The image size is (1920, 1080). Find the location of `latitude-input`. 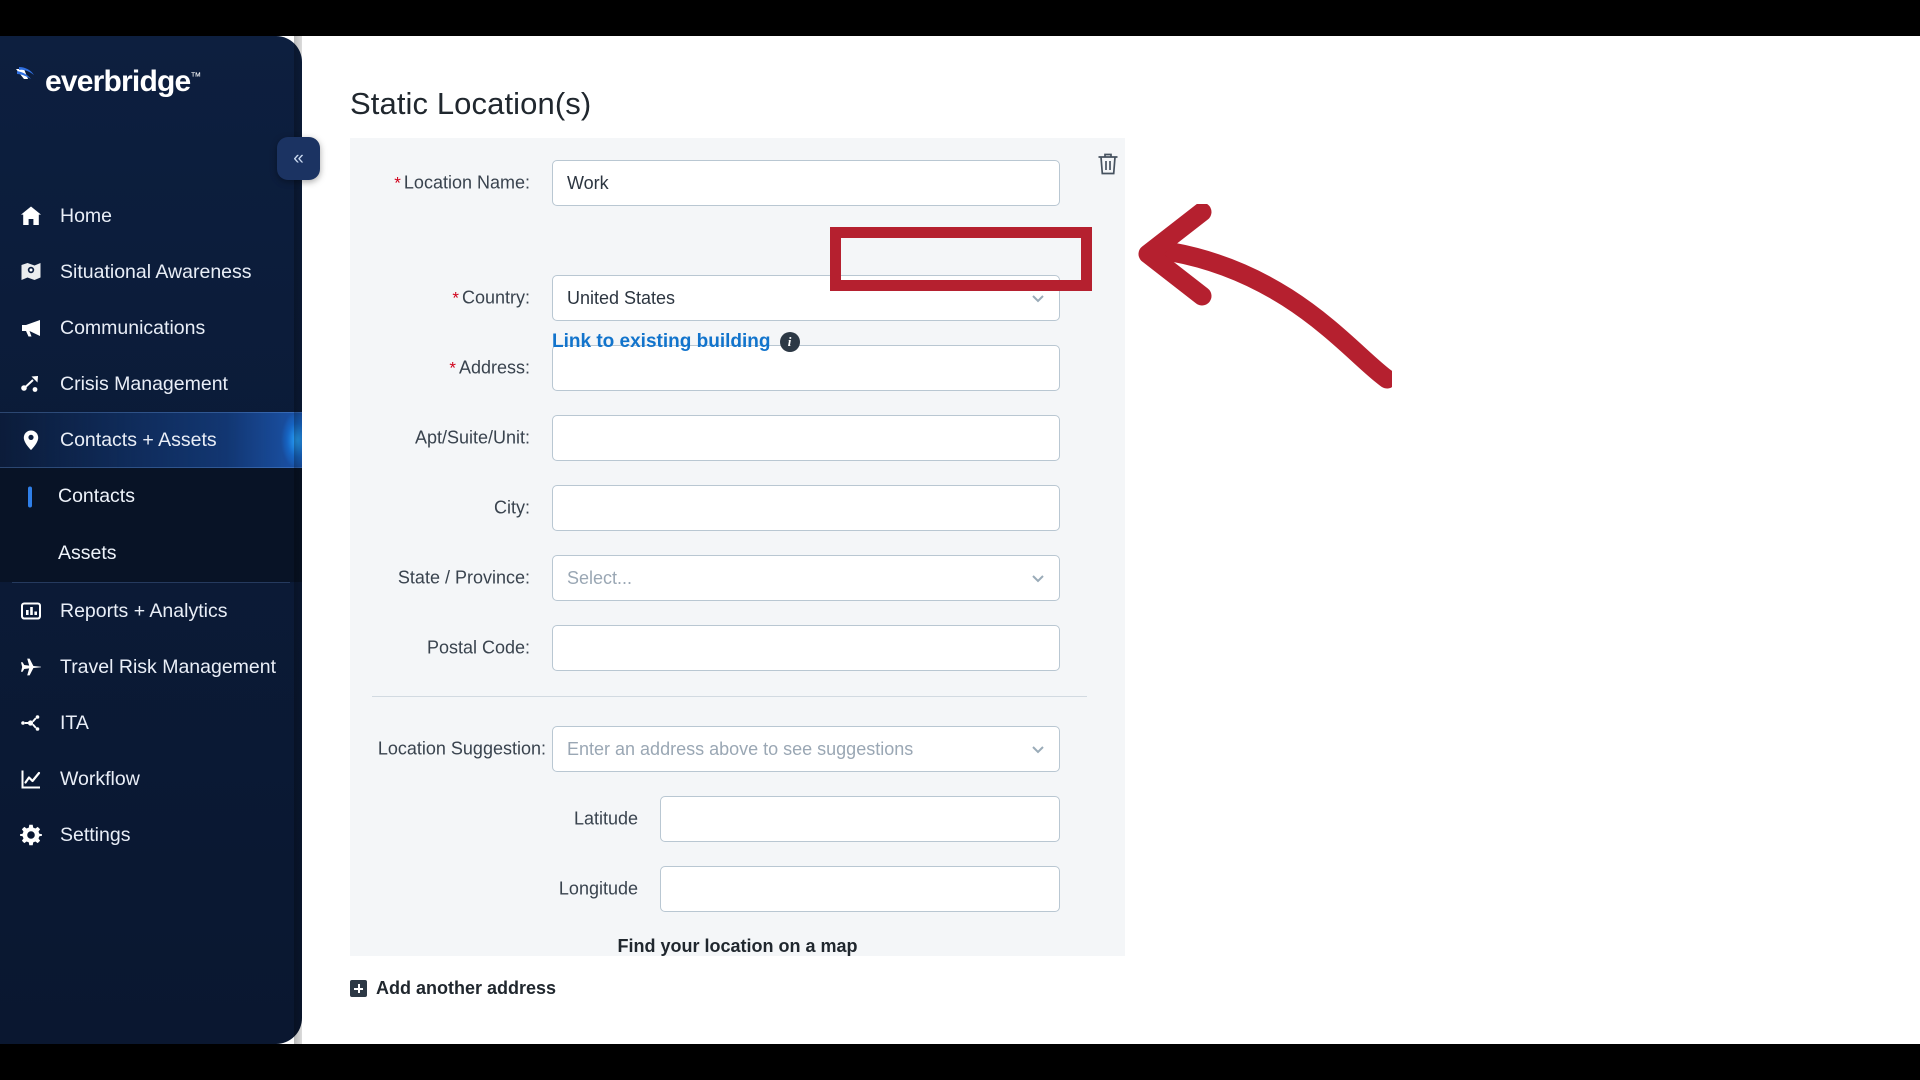

latitude-input is located at coordinates (860, 819).